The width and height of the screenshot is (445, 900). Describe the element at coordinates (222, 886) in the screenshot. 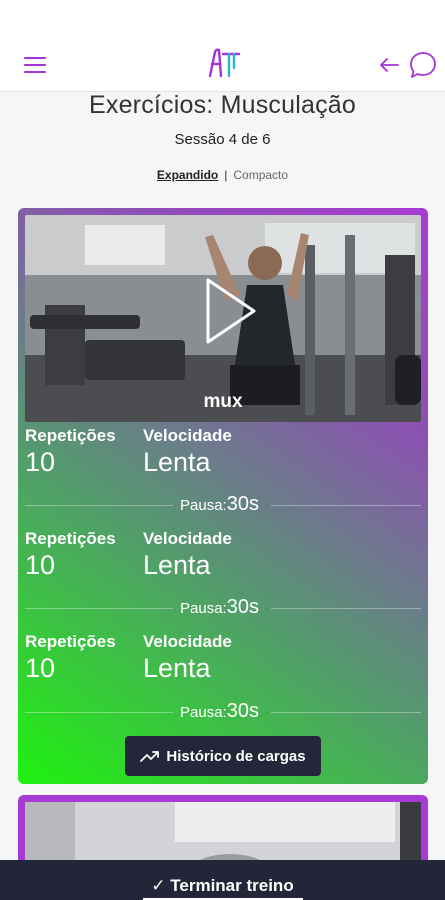

I see `finish-workout-button: ✓ Terminar treino` at that location.